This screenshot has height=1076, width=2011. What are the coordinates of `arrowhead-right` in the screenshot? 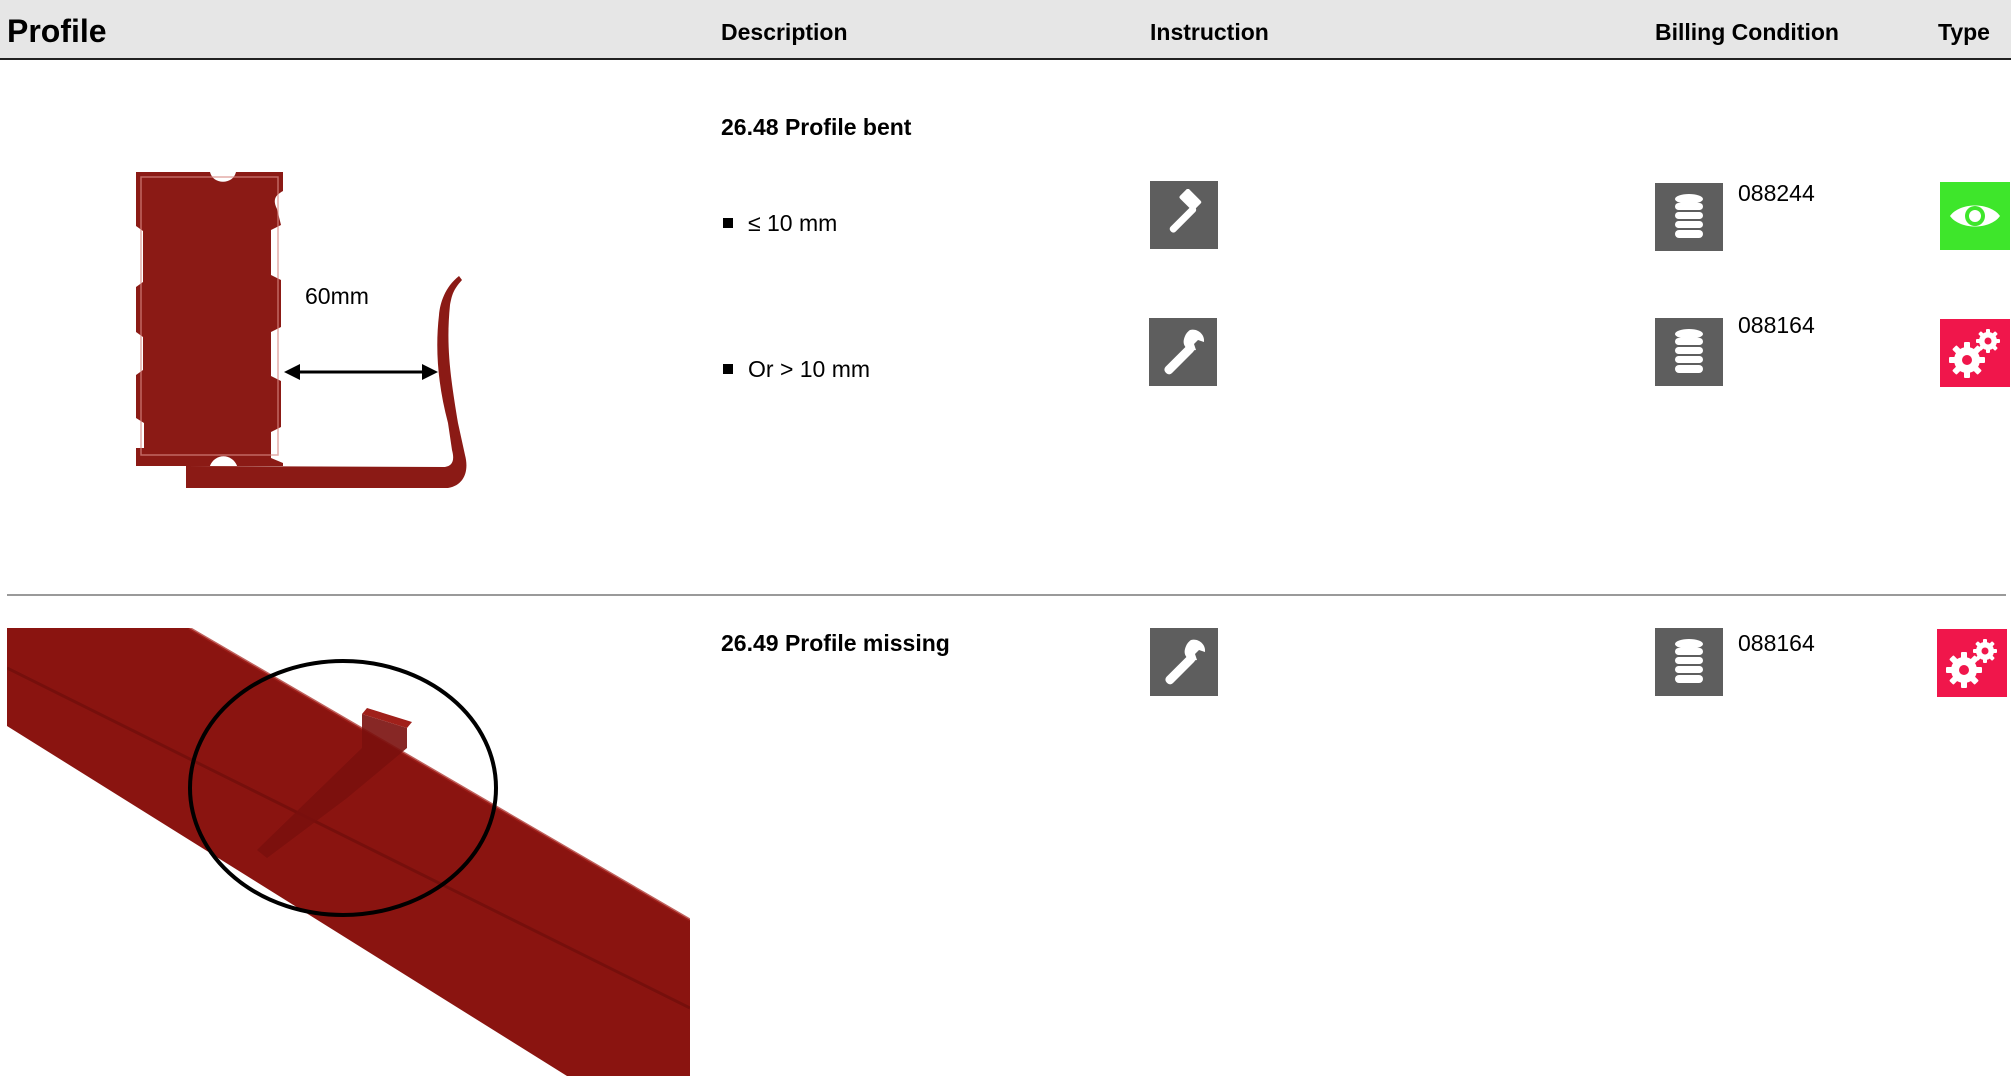 It's located at (430, 372).